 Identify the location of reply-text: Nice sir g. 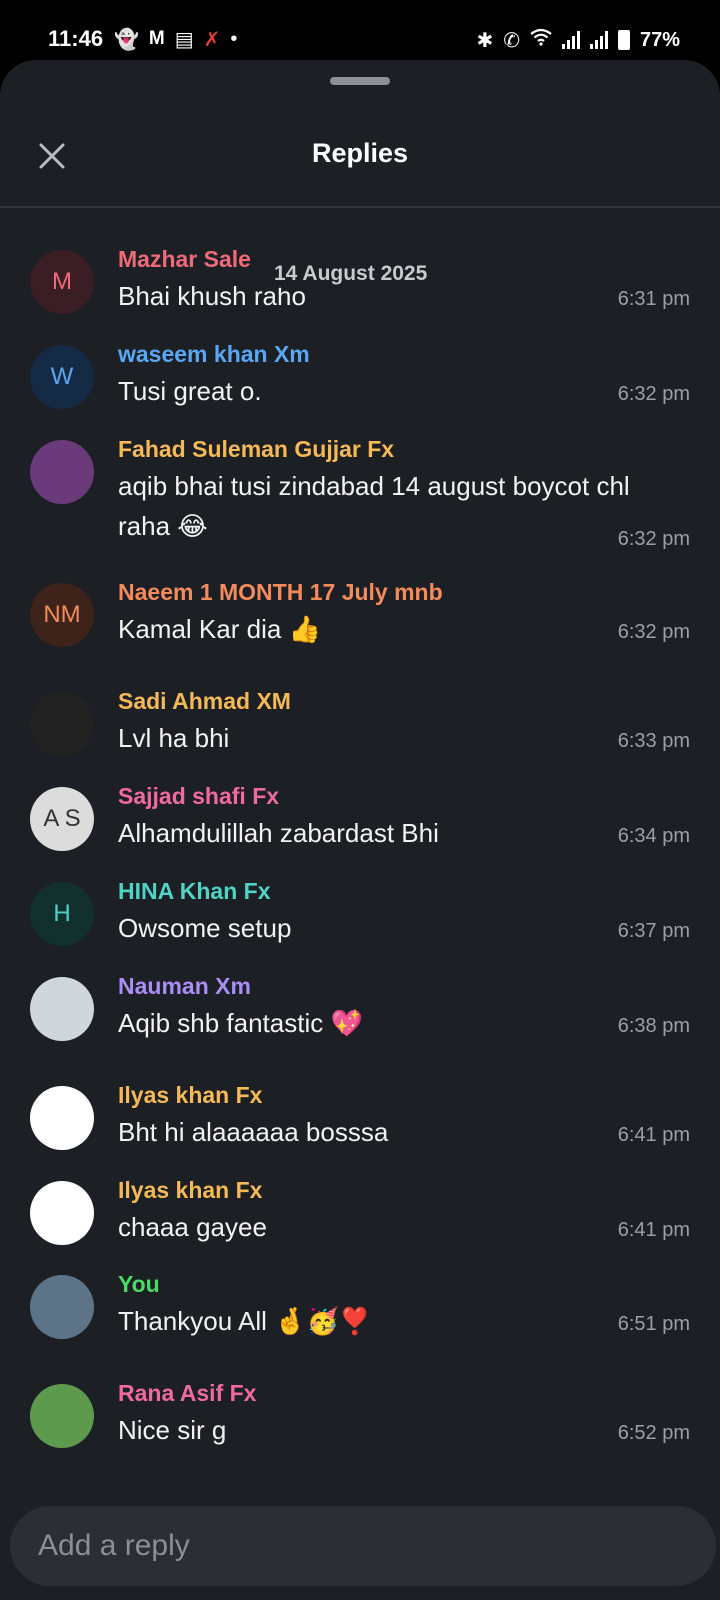
(172, 1430).